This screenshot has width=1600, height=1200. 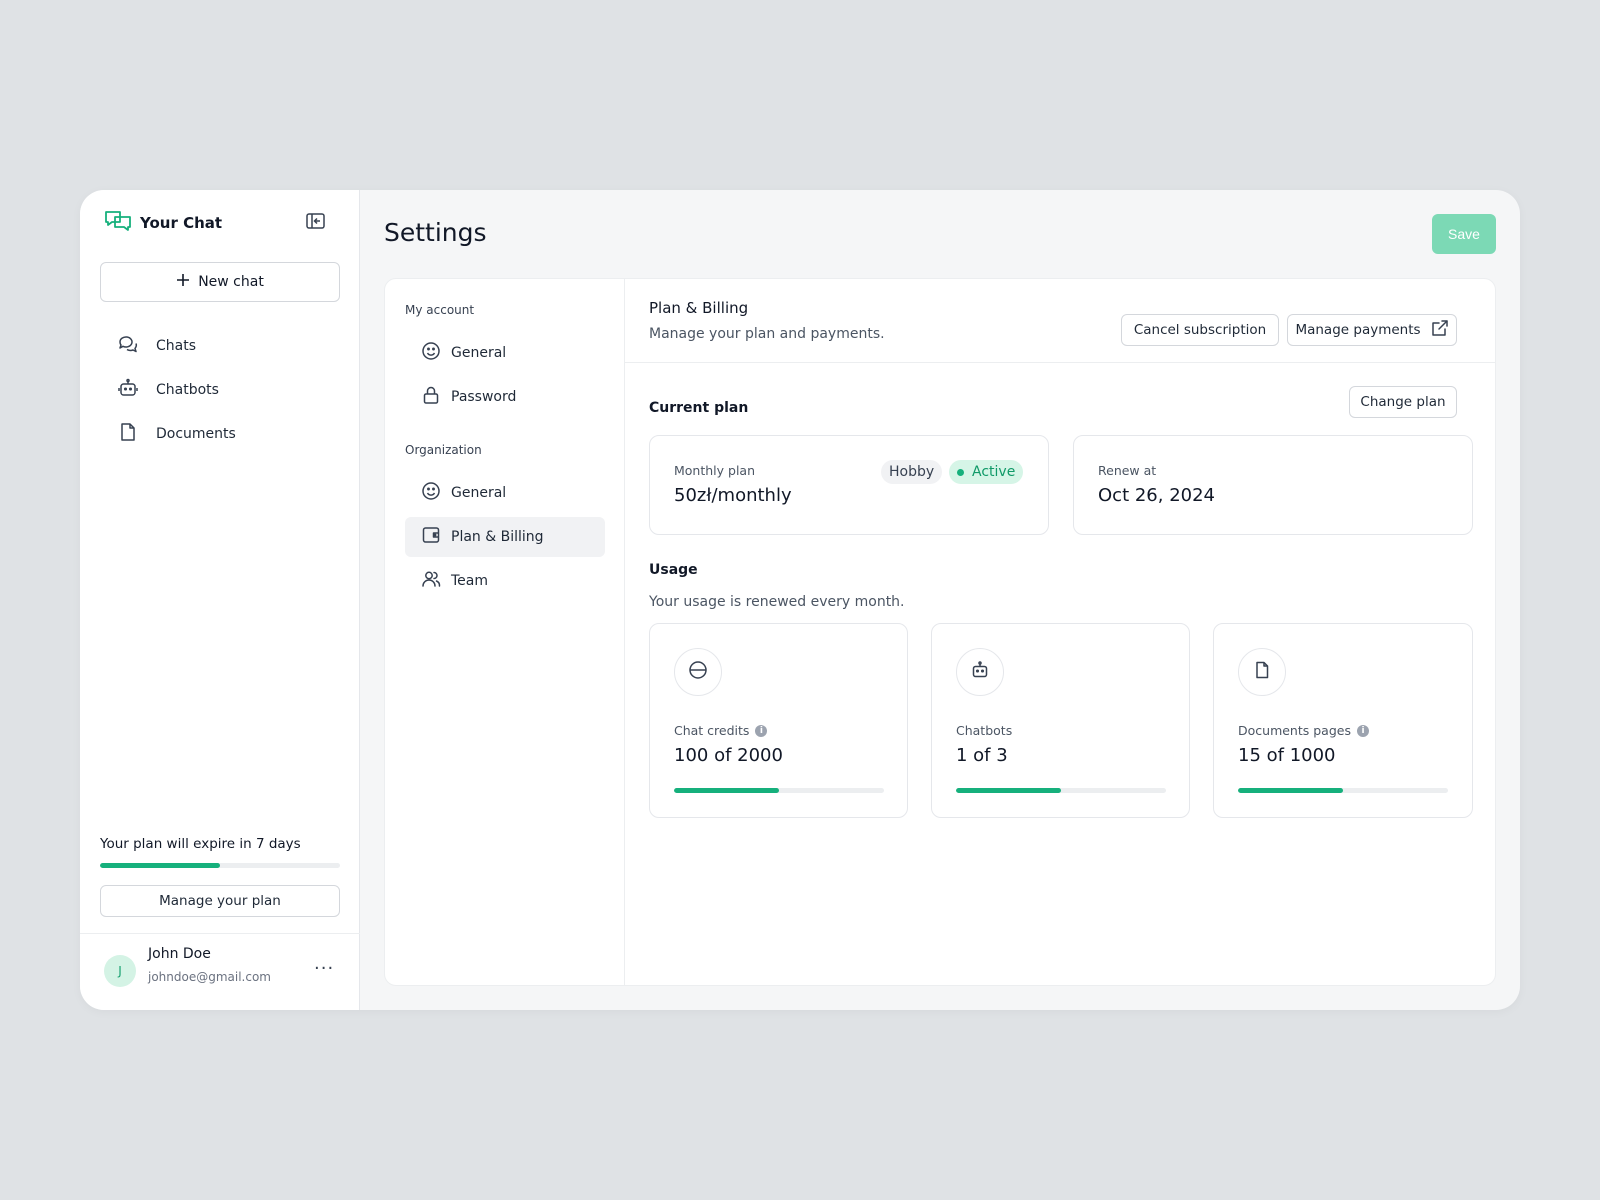 What do you see at coordinates (120, 971) in the screenshot?
I see `avatar: J` at bounding box center [120, 971].